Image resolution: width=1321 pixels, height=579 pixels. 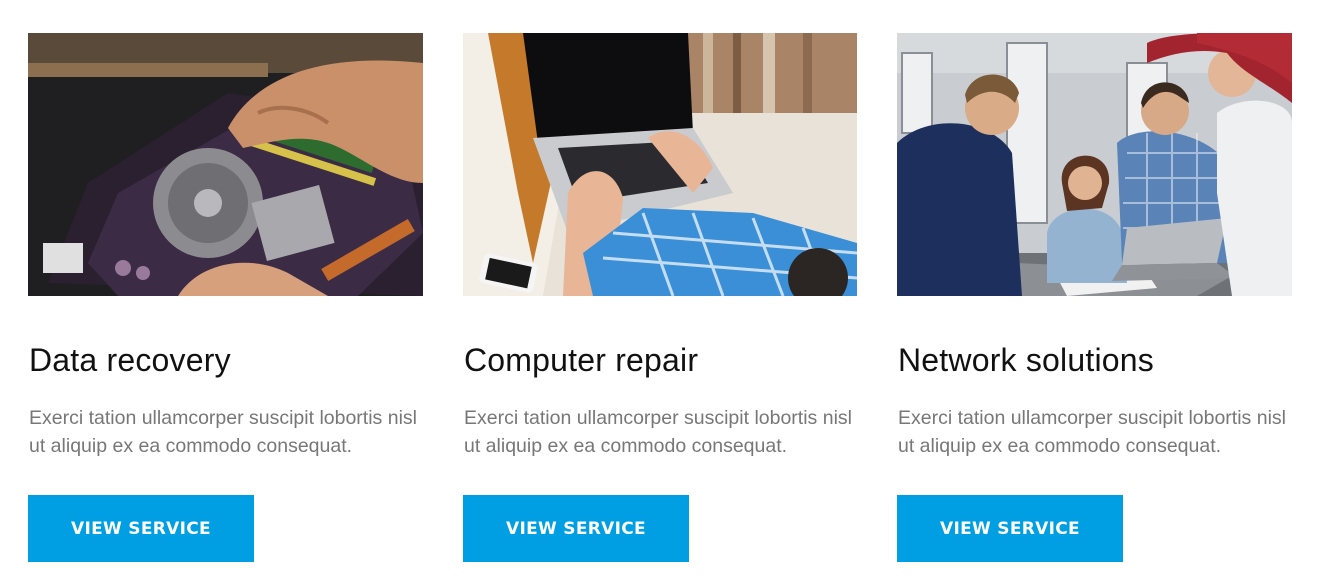 What do you see at coordinates (581, 360) in the screenshot?
I see `service-title: Computer repair` at bounding box center [581, 360].